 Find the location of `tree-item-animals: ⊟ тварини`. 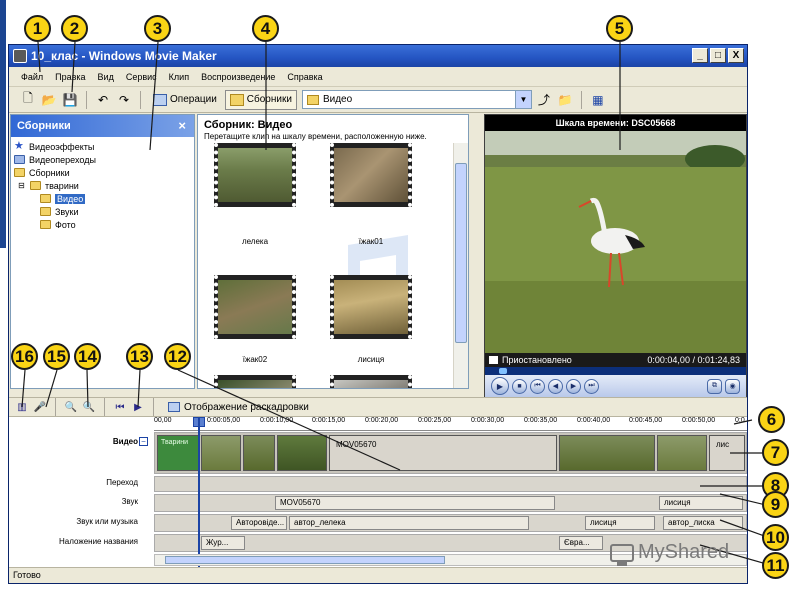

tree-item-animals: ⊟ тварини is located at coordinates (104, 185).